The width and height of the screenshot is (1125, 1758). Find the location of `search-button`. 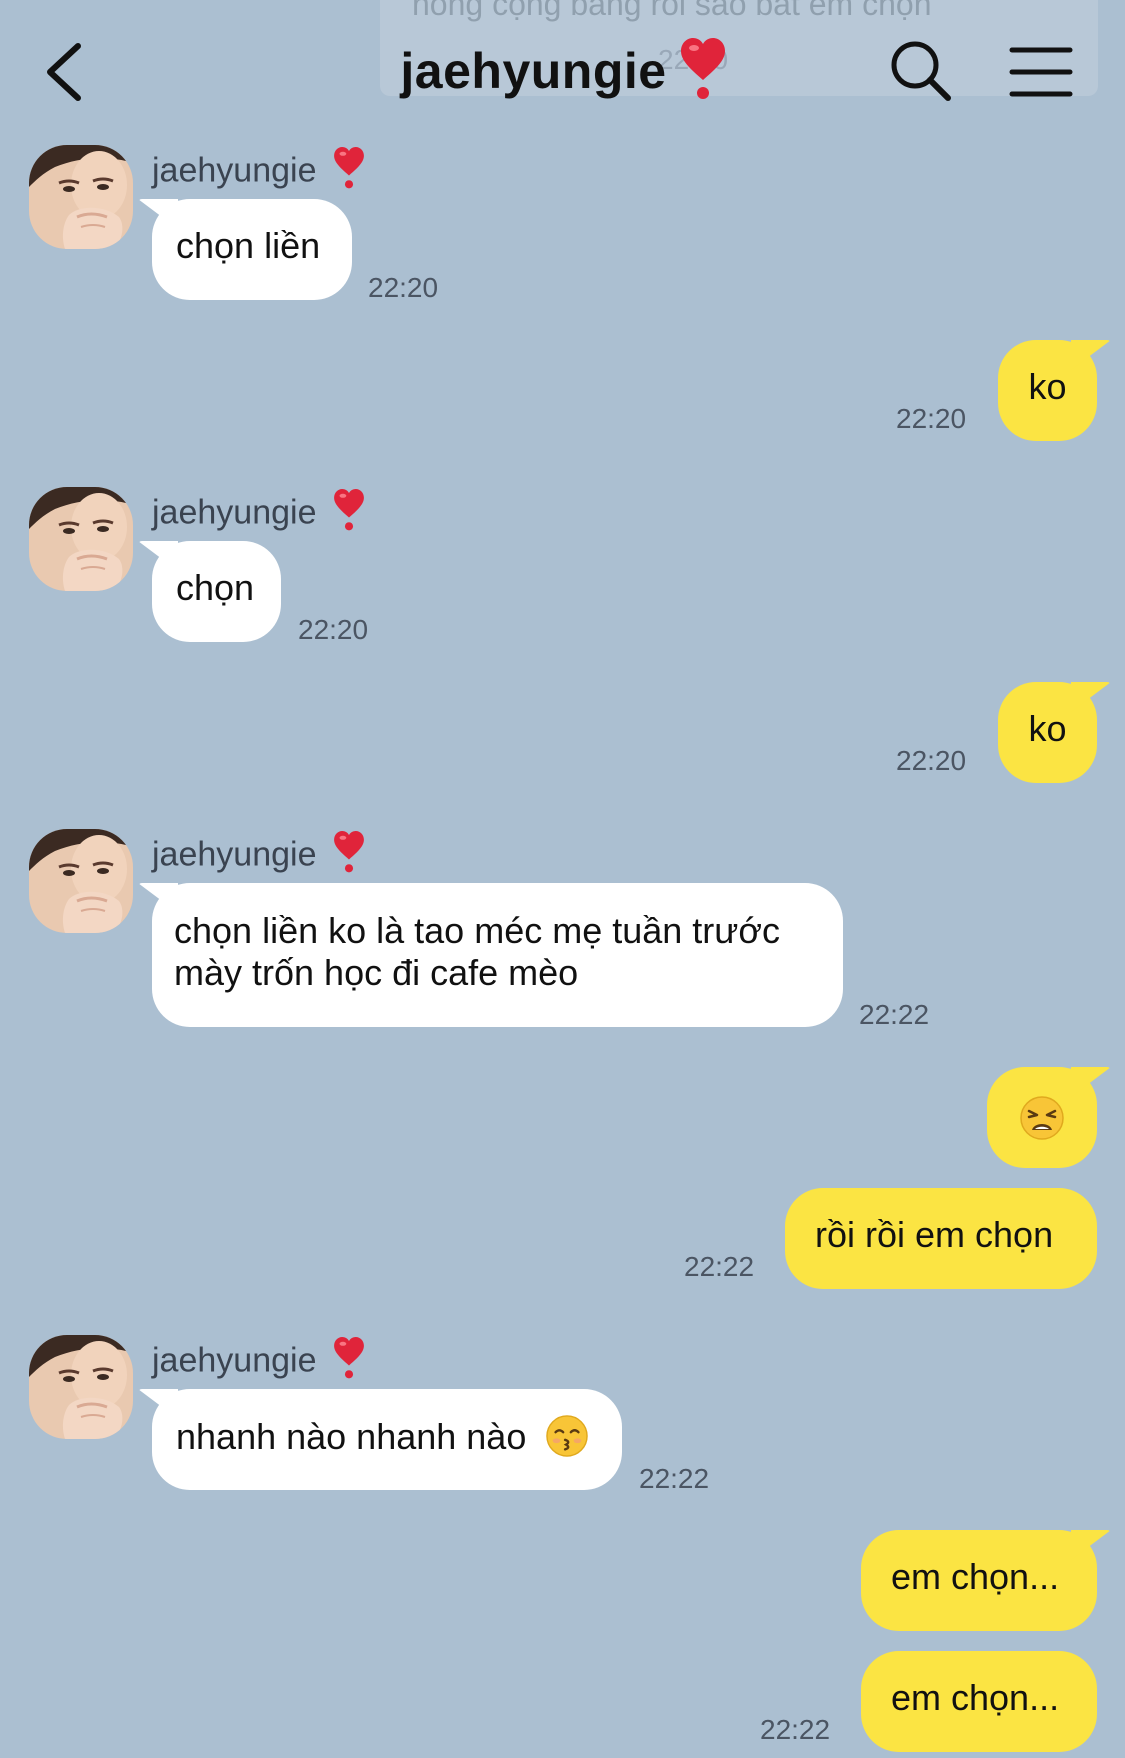

search-button is located at coordinates (921, 71).